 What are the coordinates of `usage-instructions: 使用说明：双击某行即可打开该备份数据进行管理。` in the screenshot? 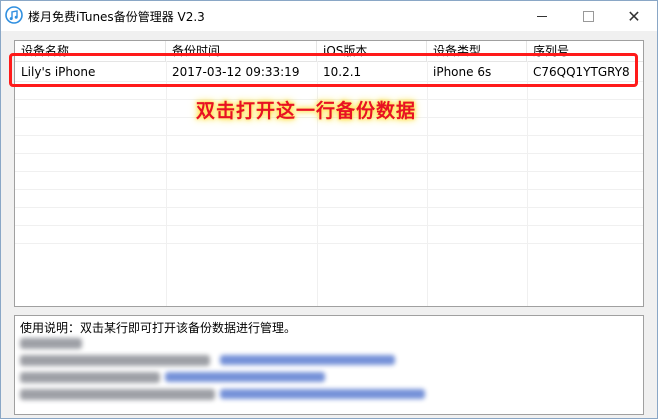 It's located at (158, 328).